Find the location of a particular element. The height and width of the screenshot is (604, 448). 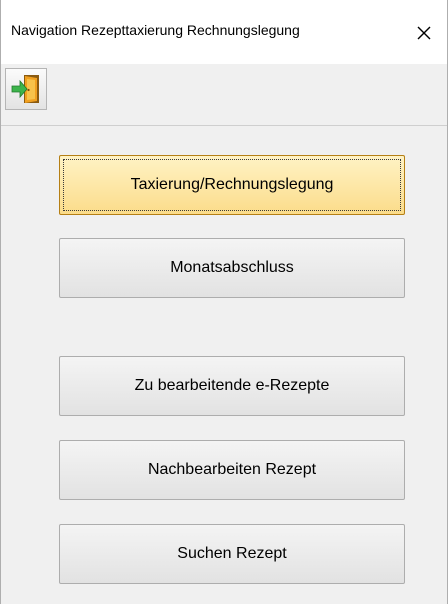

button-label: Taxierung/Rechnungslegung is located at coordinates (232, 184).